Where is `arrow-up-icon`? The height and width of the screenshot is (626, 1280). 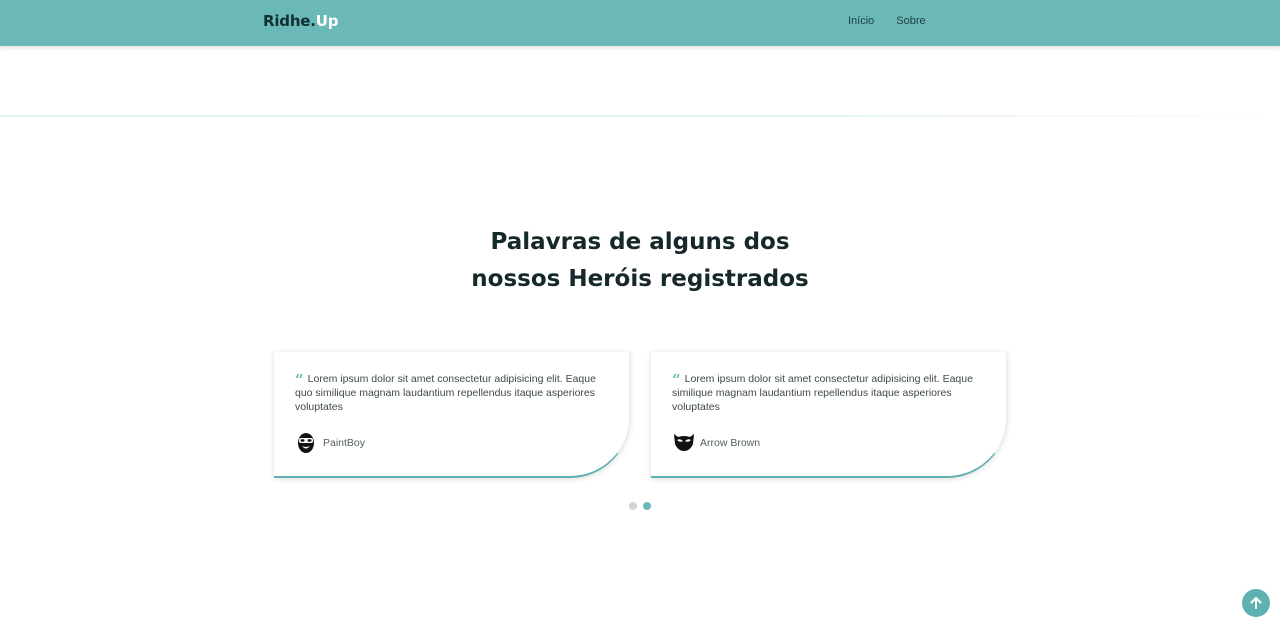
arrow-up-icon is located at coordinates (1256, 603).